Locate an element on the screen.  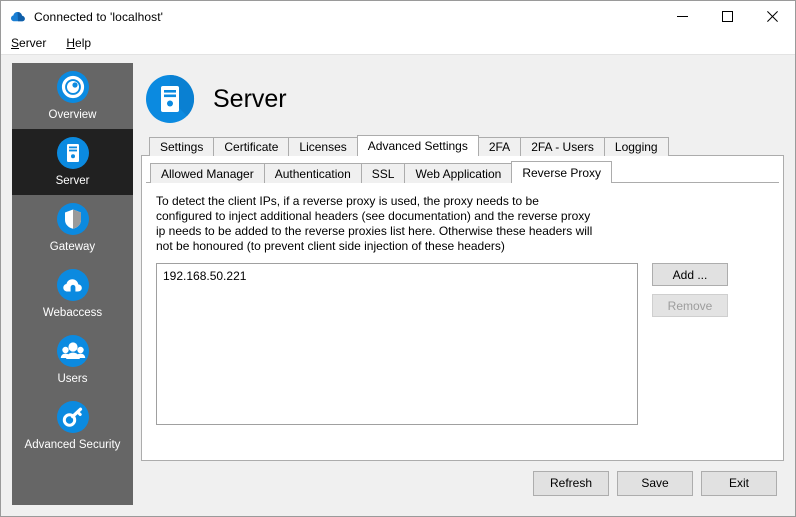
tab-authentication: Authentication is located at coordinates (312, 173).